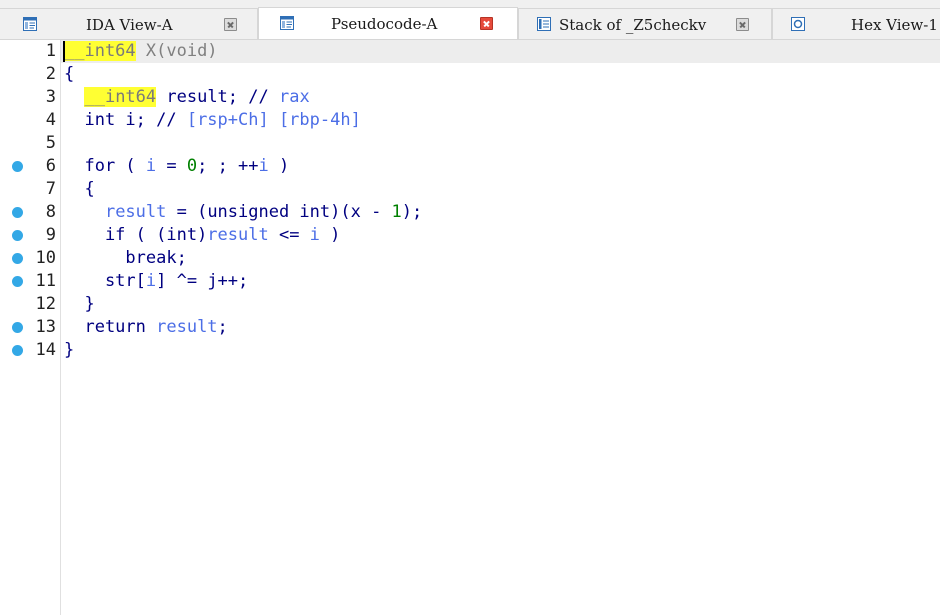 The height and width of the screenshot is (615, 940). Describe the element at coordinates (45, 258) in the screenshot. I see `line-number: 10` at that location.